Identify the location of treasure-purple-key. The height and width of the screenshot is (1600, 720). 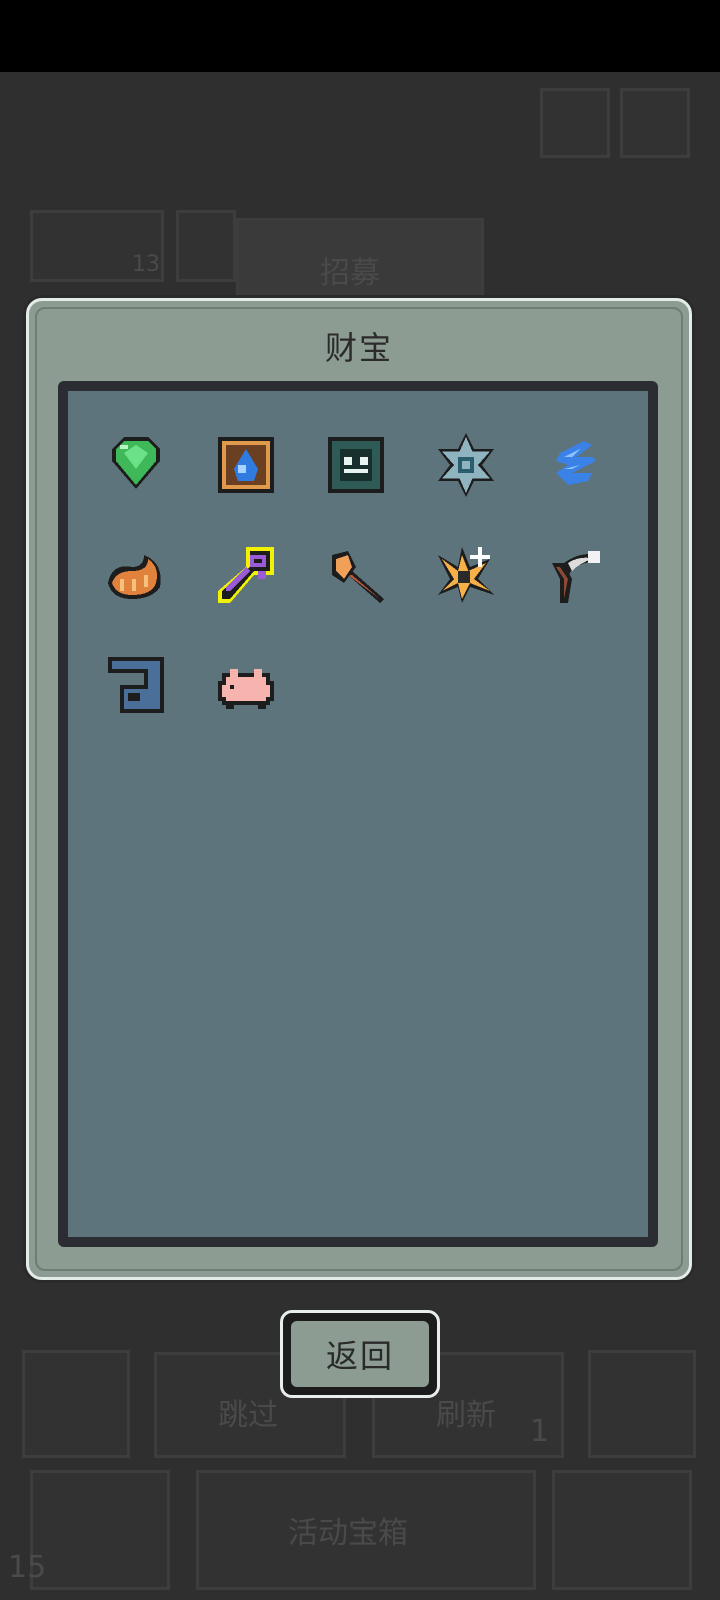
(246, 575).